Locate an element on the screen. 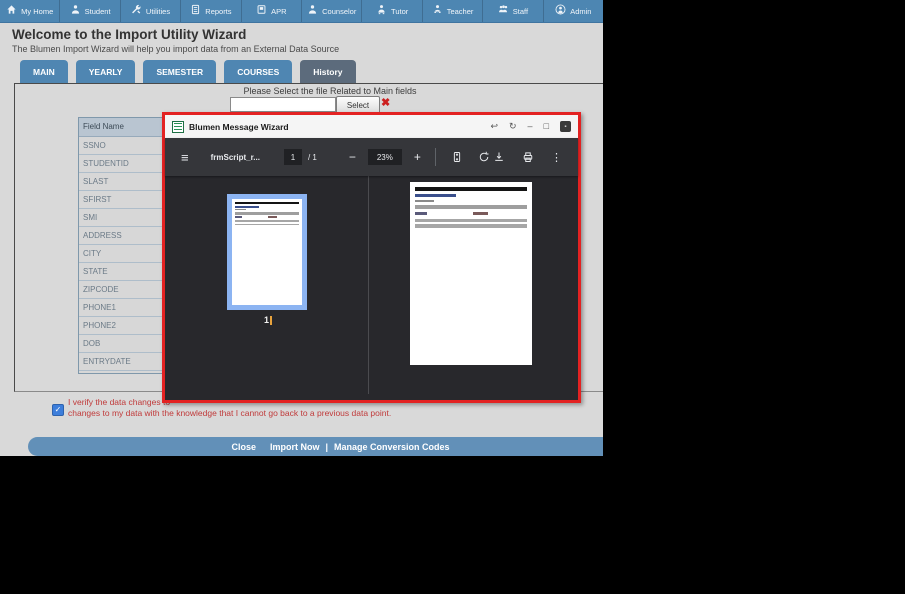 The height and width of the screenshot is (594, 905). fit-to-page-icon is located at coordinates (457, 157).